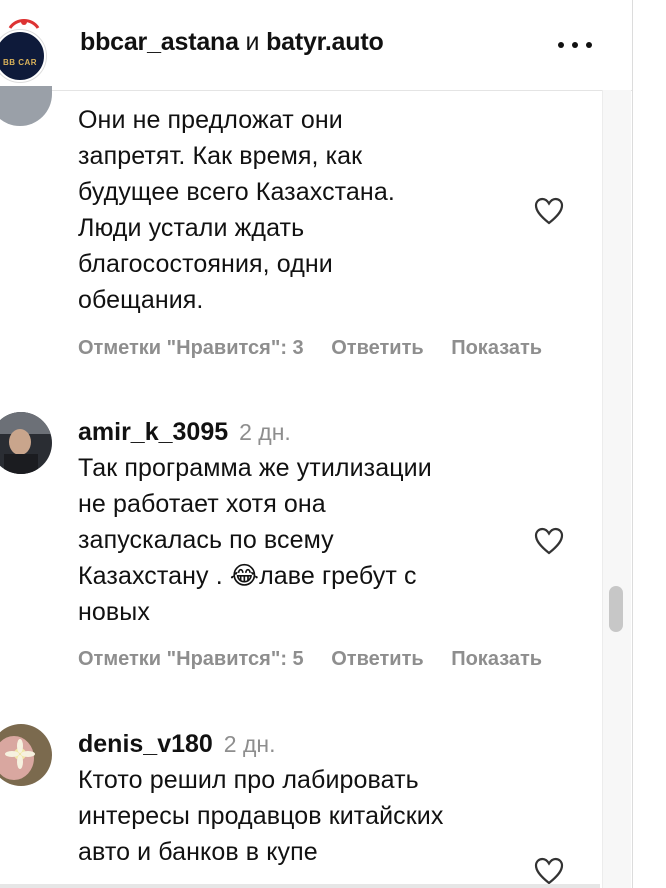 Image resolution: width=666 pixels, height=888 pixels. Describe the element at coordinates (616, 609) in the screenshot. I see `scrollbar-thumb` at that location.